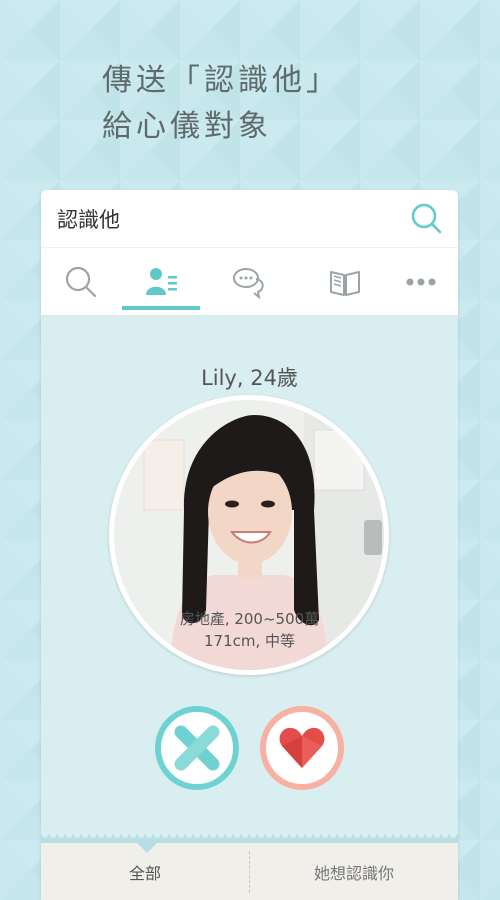 This screenshot has width=500, height=900. Describe the element at coordinates (187, 126) in the screenshot. I see `promo-line-2: 給心儀對象` at that location.